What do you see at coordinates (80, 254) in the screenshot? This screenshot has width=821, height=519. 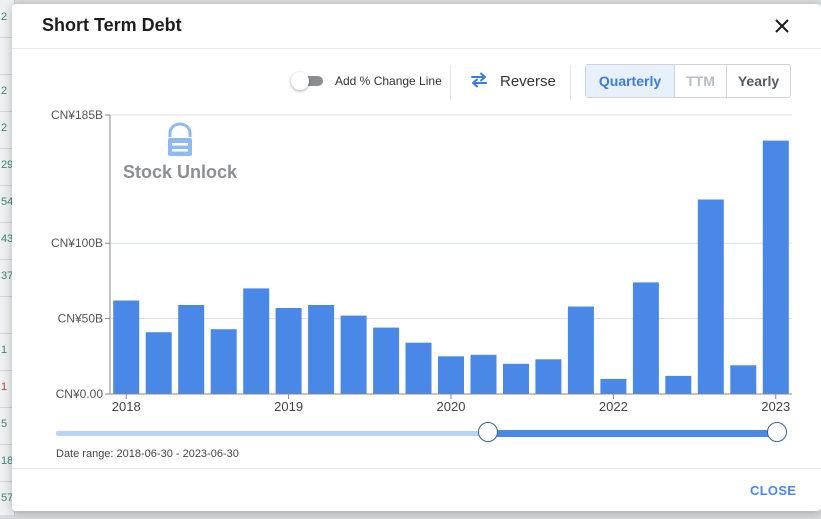 I see `y-axis-ticks: CN¥0.00 CN¥50B CN¥100B CN¥185B` at bounding box center [80, 254].